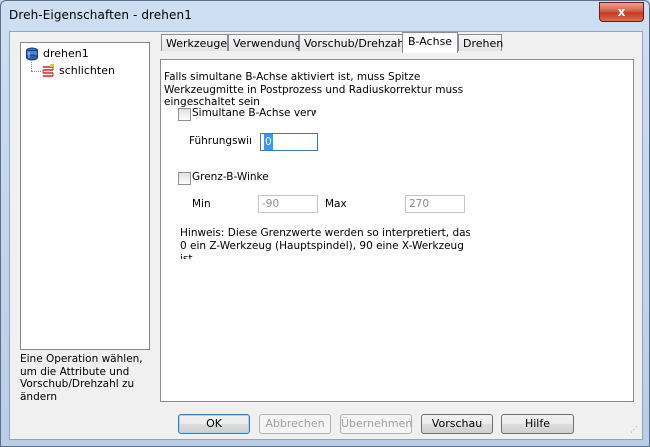 This screenshot has height=447, width=650. Describe the element at coordinates (85, 196) in the screenshot. I see `operation-tree: drehen1 schlichten` at that location.